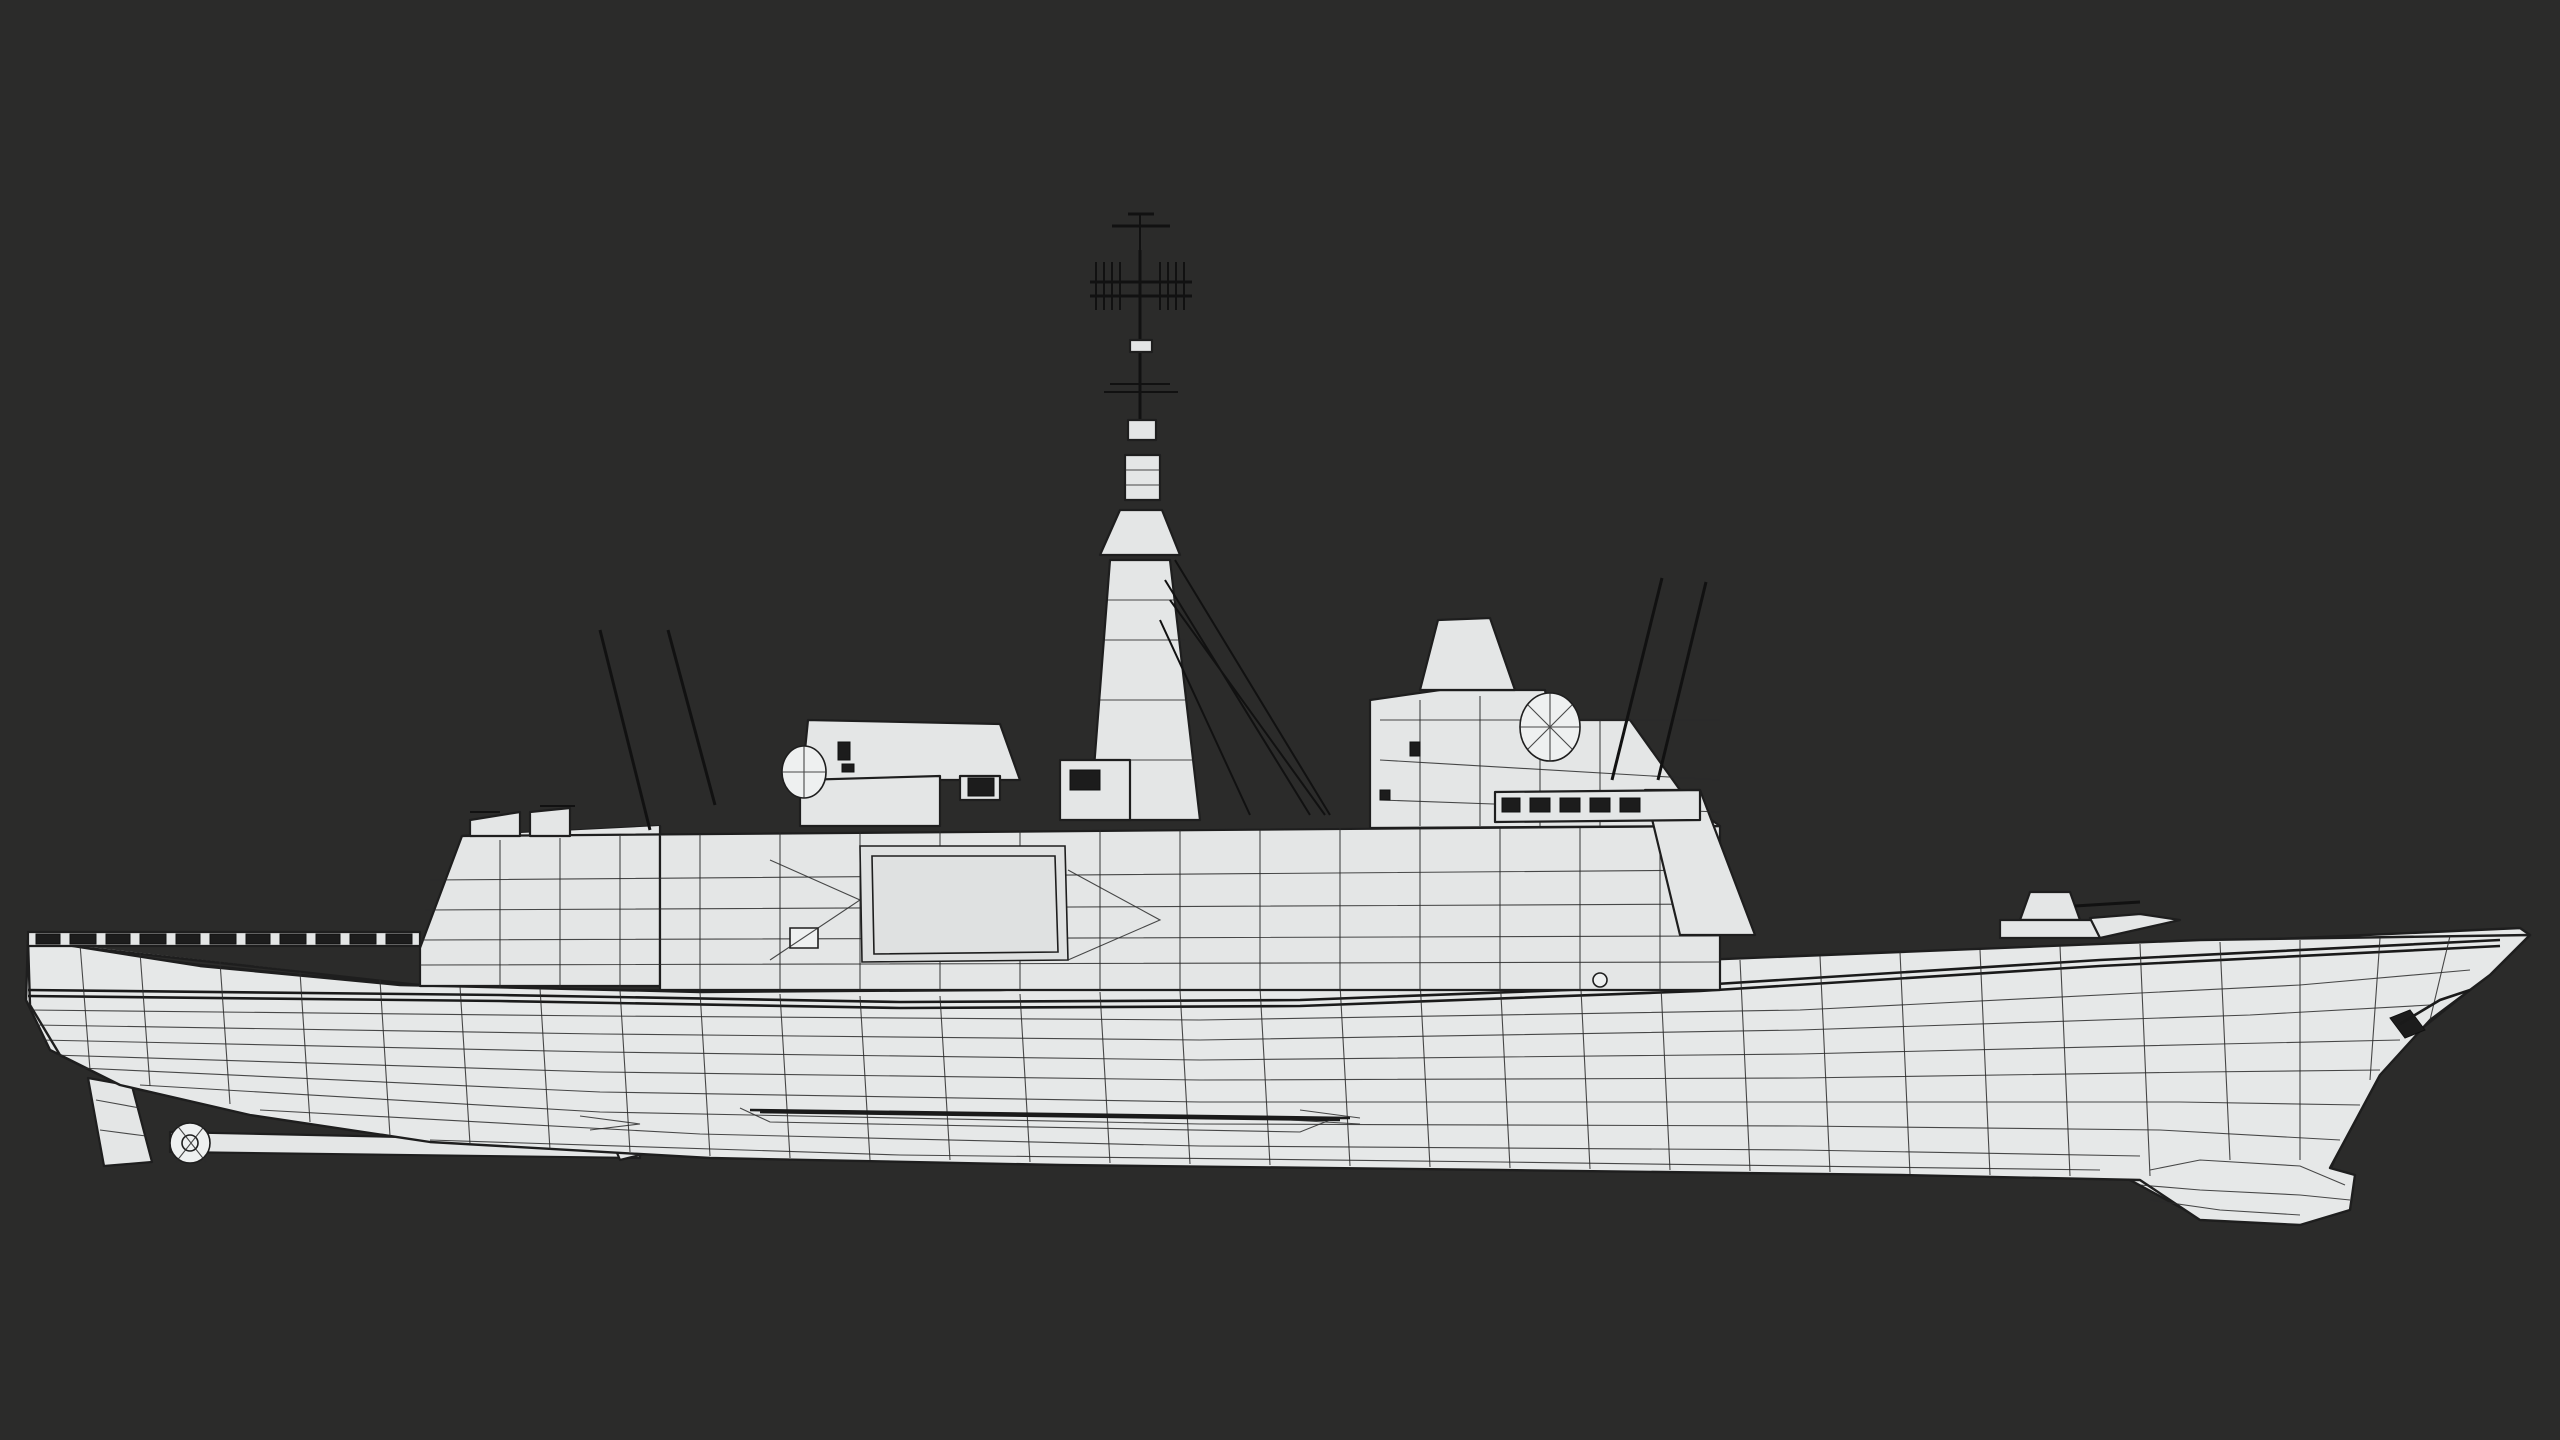 Image resolution: width=2560 pixels, height=1440 pixels. I want to click on main-mast, so click(1194, 517).